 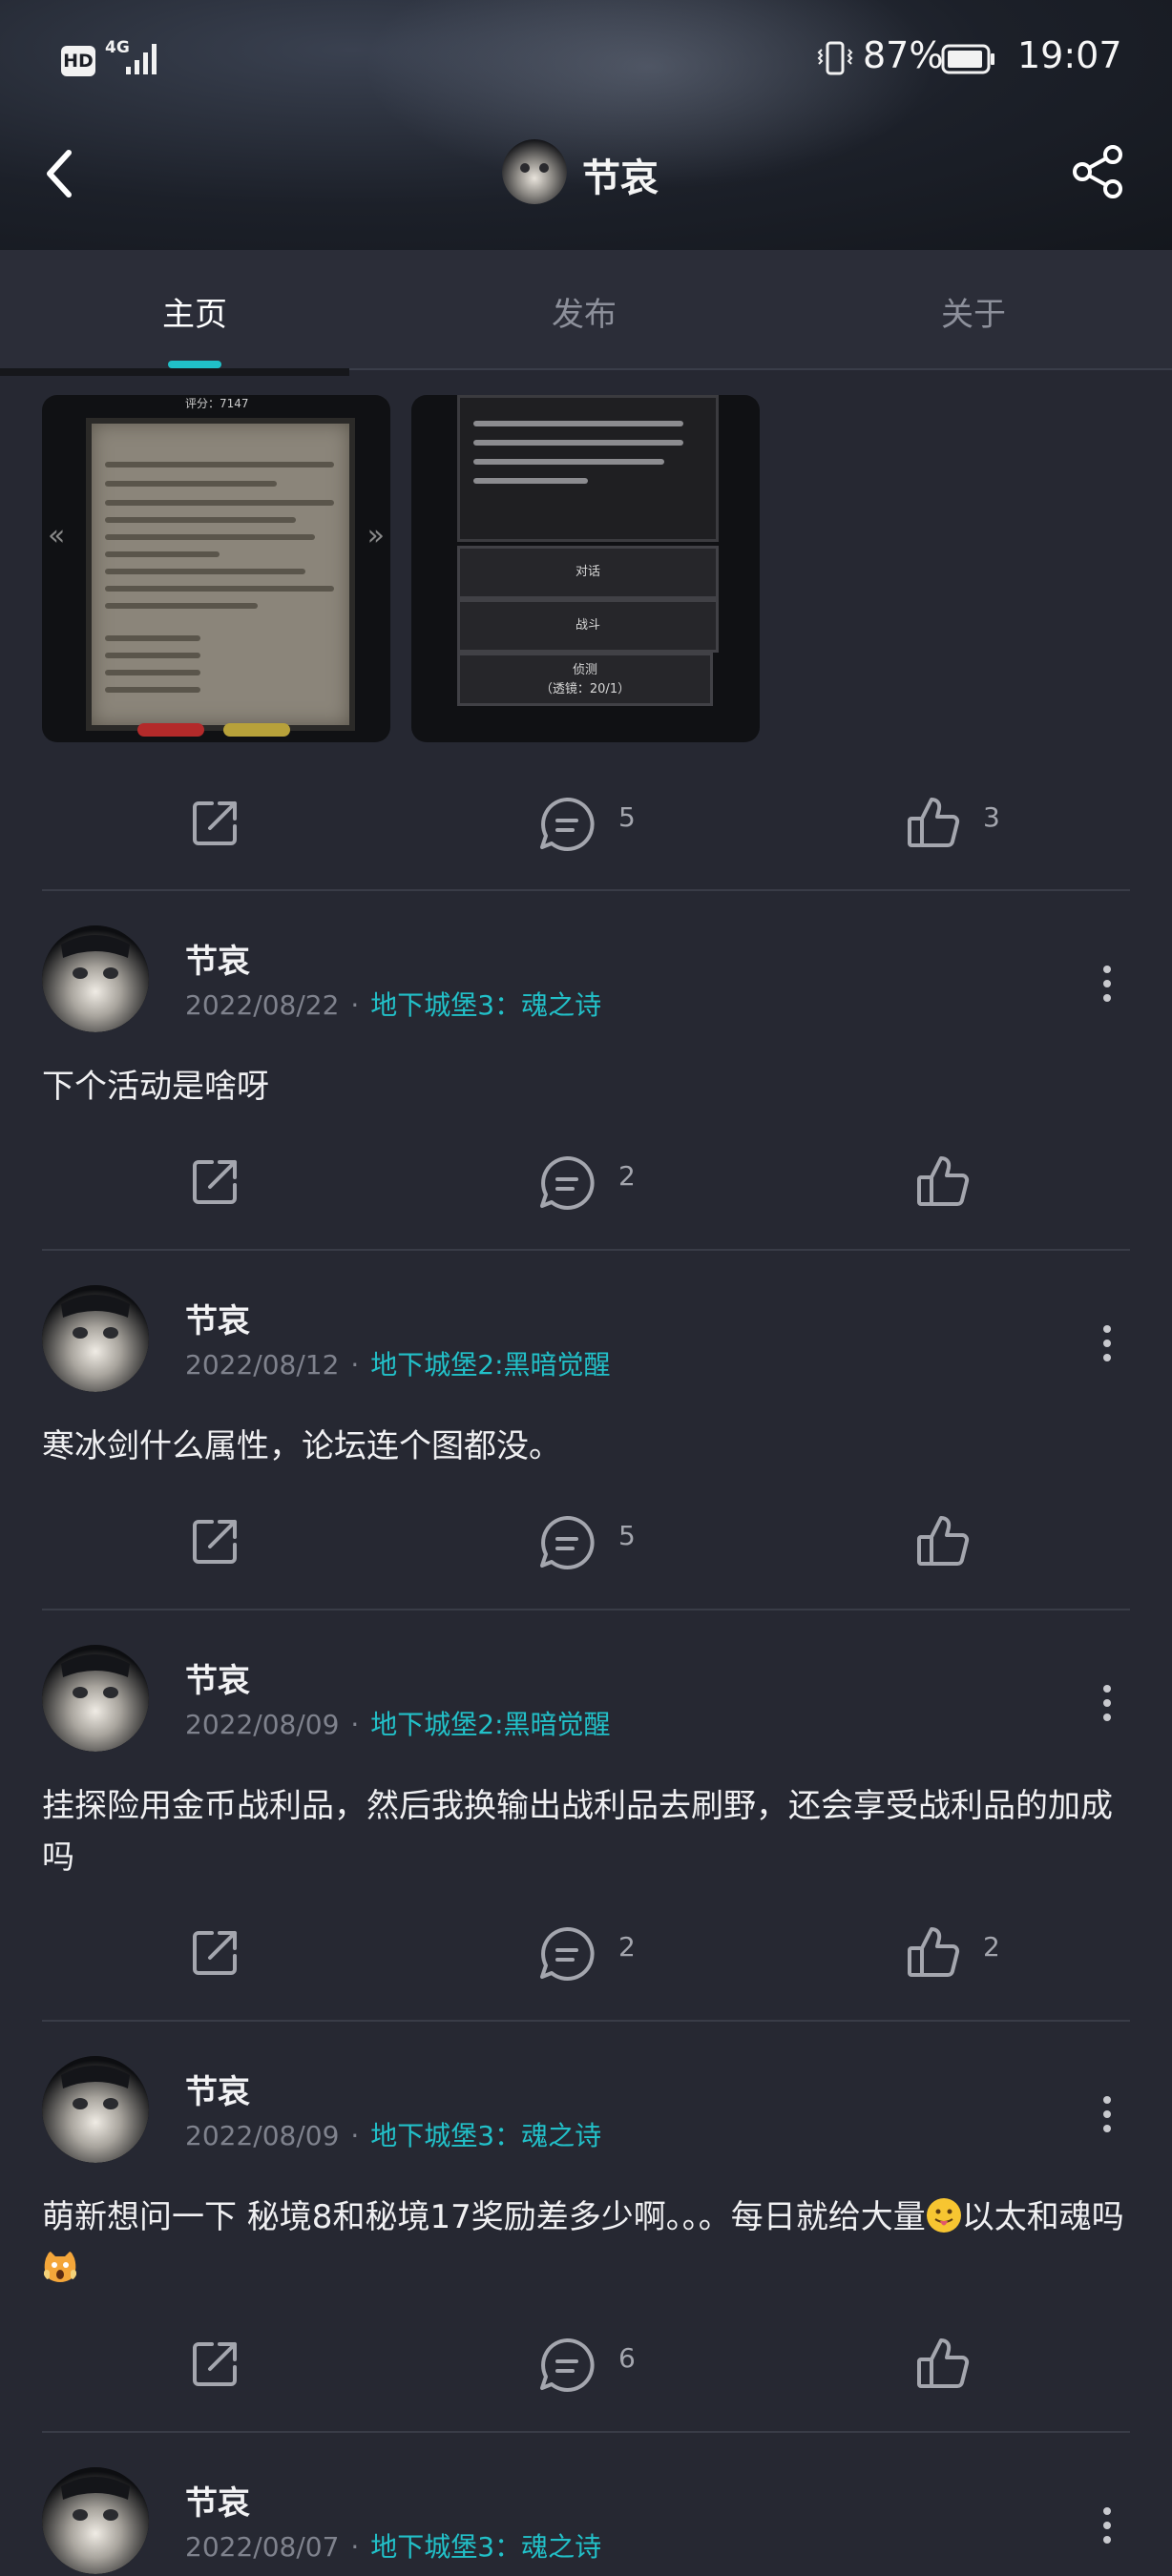 What do you see at coordinates (484, 2217) in the screenshot?
I see `post-text-part: 萌新想问一下 秘境8和秘境17奖励差多少啊。。。每日就给大量` at bounding box center [484, 2217].